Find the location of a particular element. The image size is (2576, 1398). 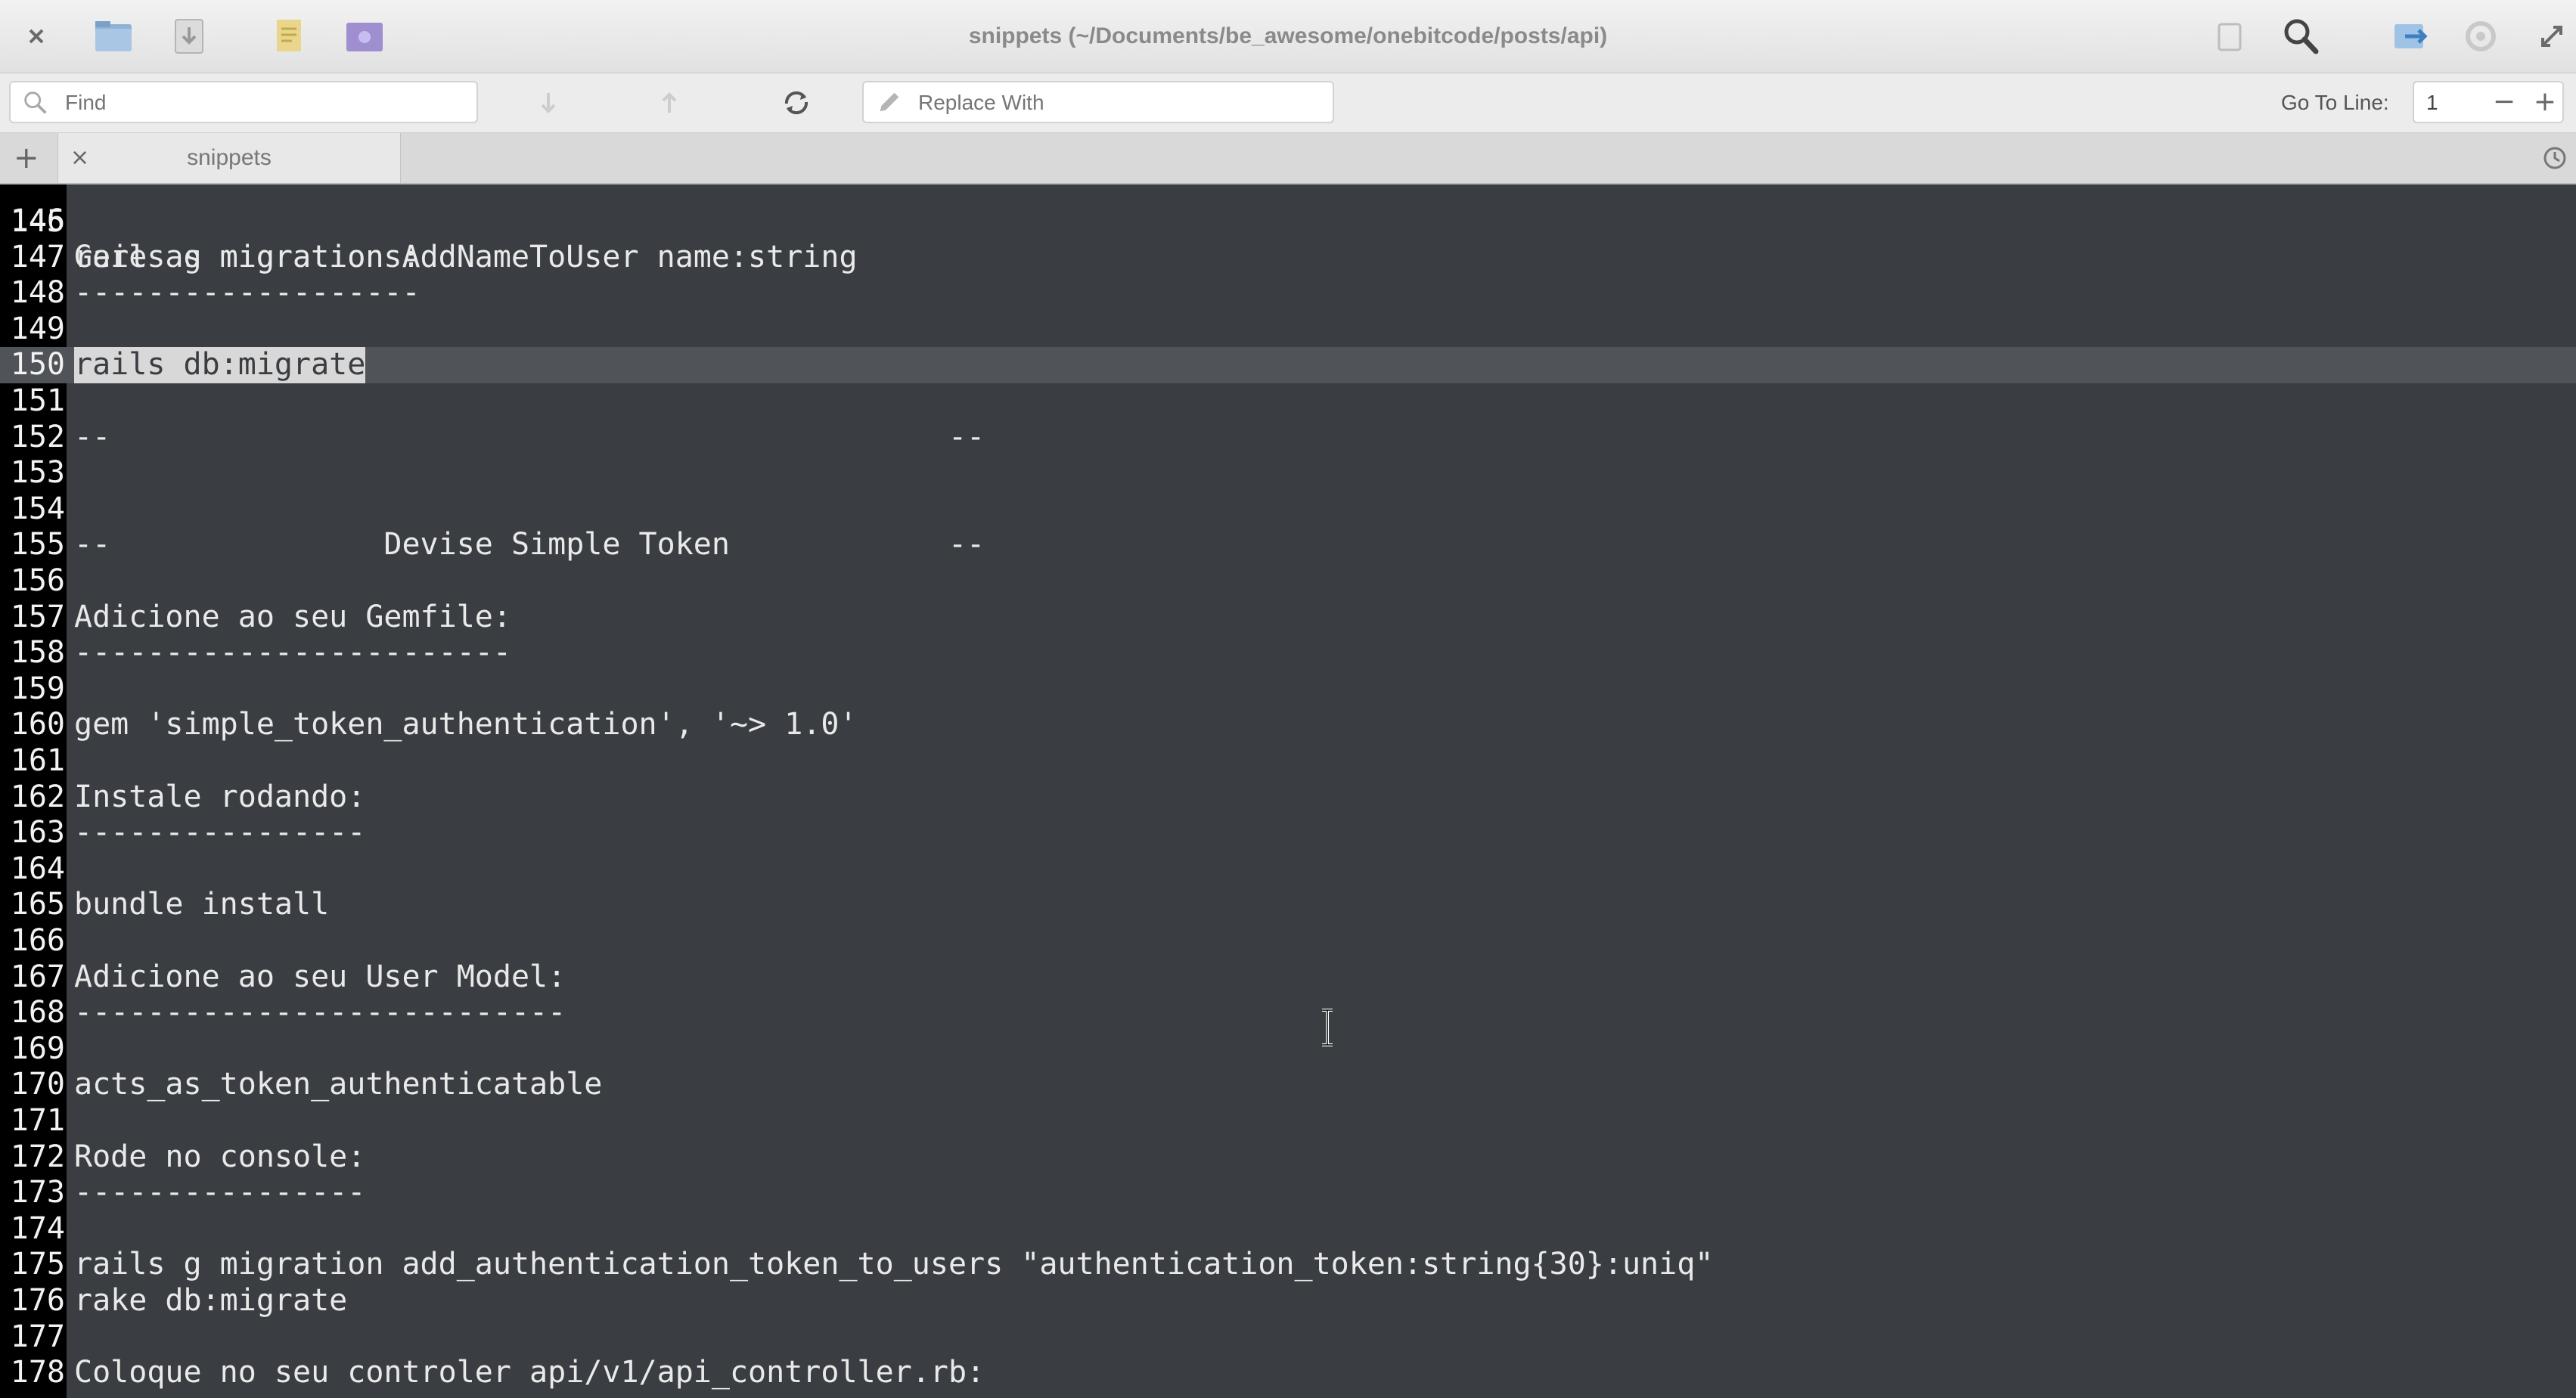

code-line: 149 is located at coordinates (1288, 330).